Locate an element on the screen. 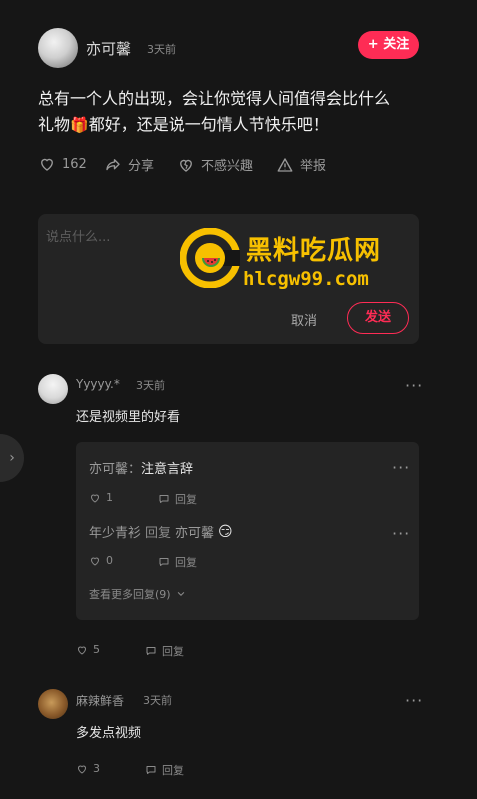  post-time: 3天前 is located at coordinates (161, 49).